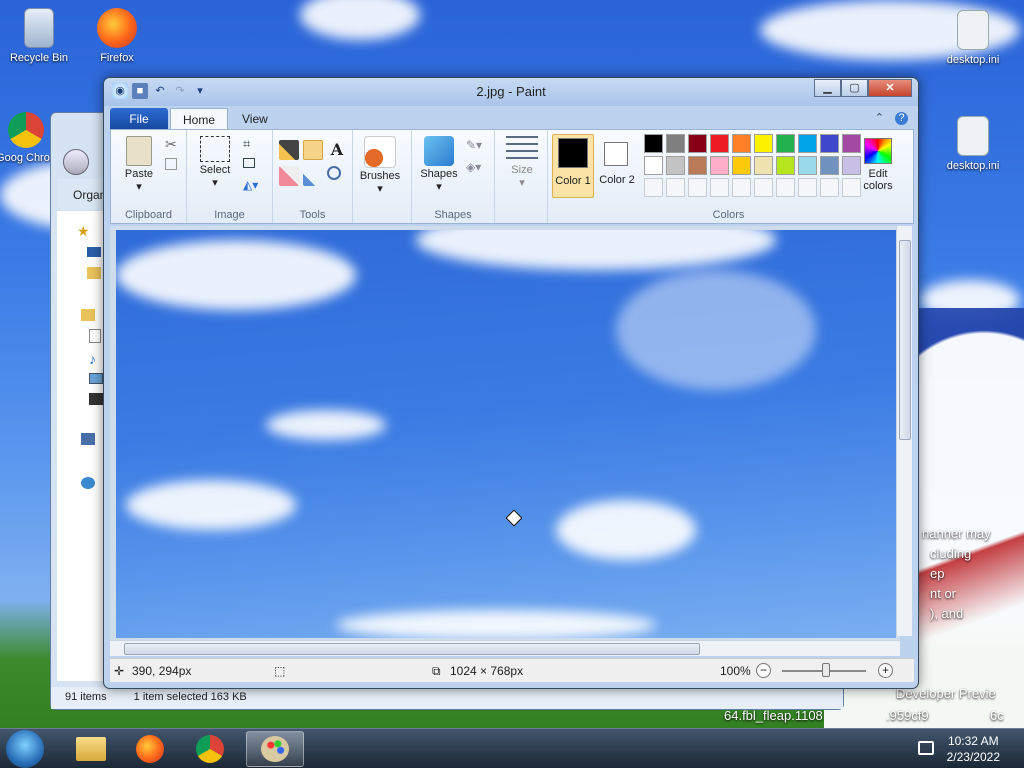 This screenshot has height=768, width=1024. I want to click on help-icon: ?, so click(901, 118).